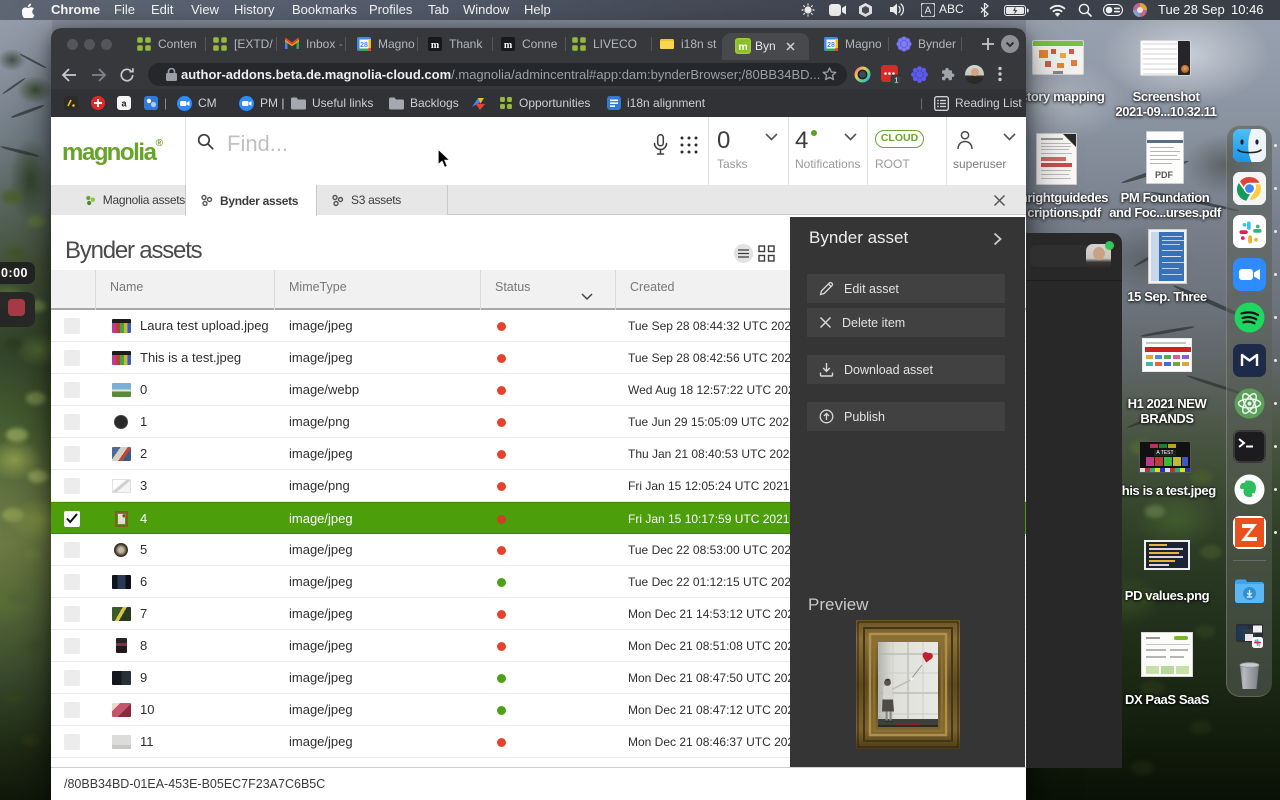  I want to click on svg-text: A, so click(928, 11).